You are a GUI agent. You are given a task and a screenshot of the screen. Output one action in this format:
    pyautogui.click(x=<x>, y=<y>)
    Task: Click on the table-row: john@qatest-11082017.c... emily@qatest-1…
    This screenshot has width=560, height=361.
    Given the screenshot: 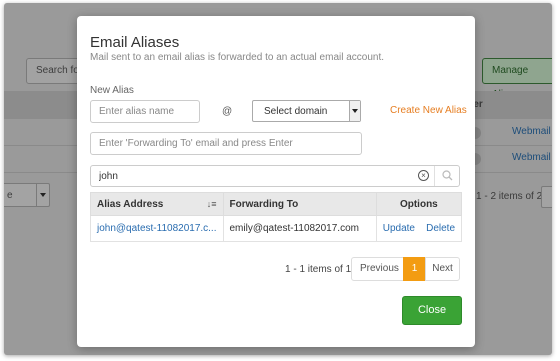 What is the action you would take?
    pyautogui.click(x=276, y=228)
    